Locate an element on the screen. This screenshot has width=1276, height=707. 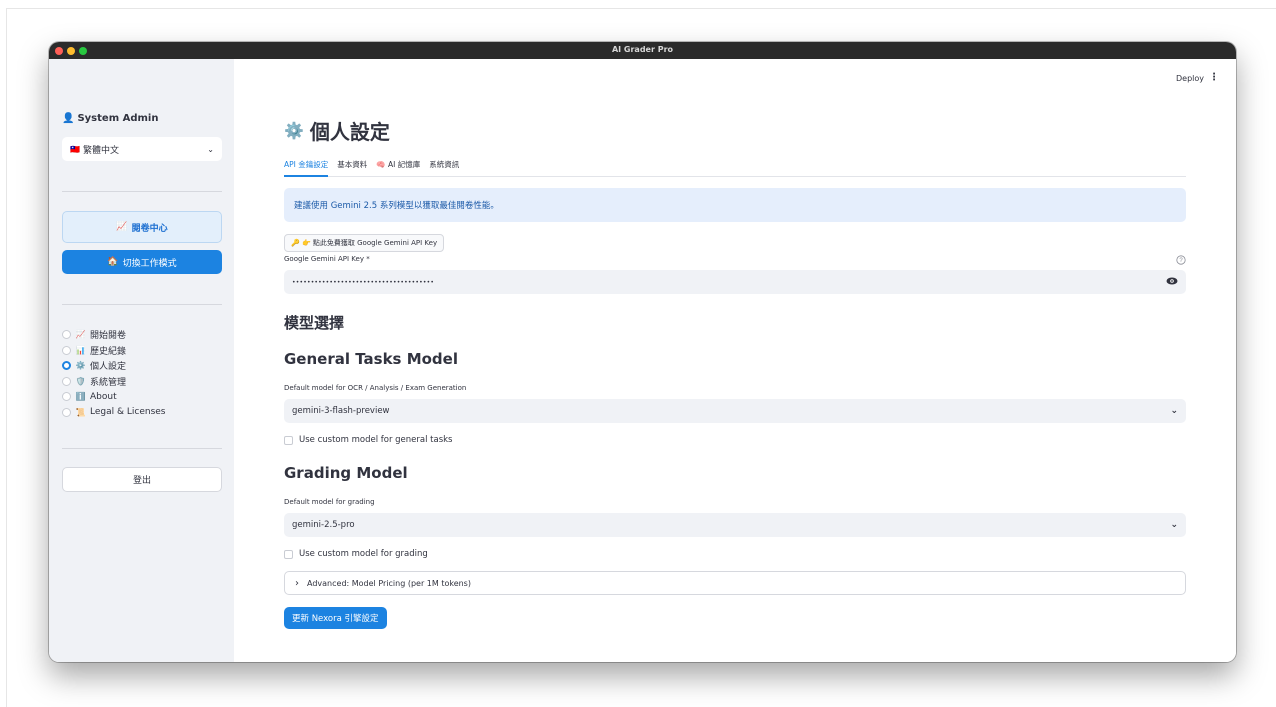
general-custom-checkbox-row: Use custom model for general tasks is located at coordinates (368, 440).